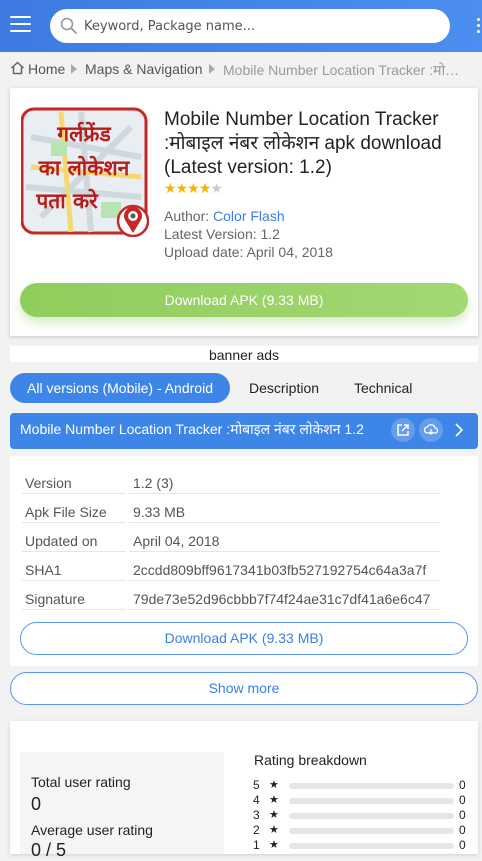 Image resolution: width=482 pixels, height=861 pixels. What do you see at coordinates (310, 760) in the screenshot?
I see `rating-breakdown-title: Rating breakdown` at bounding box center [310, 760].